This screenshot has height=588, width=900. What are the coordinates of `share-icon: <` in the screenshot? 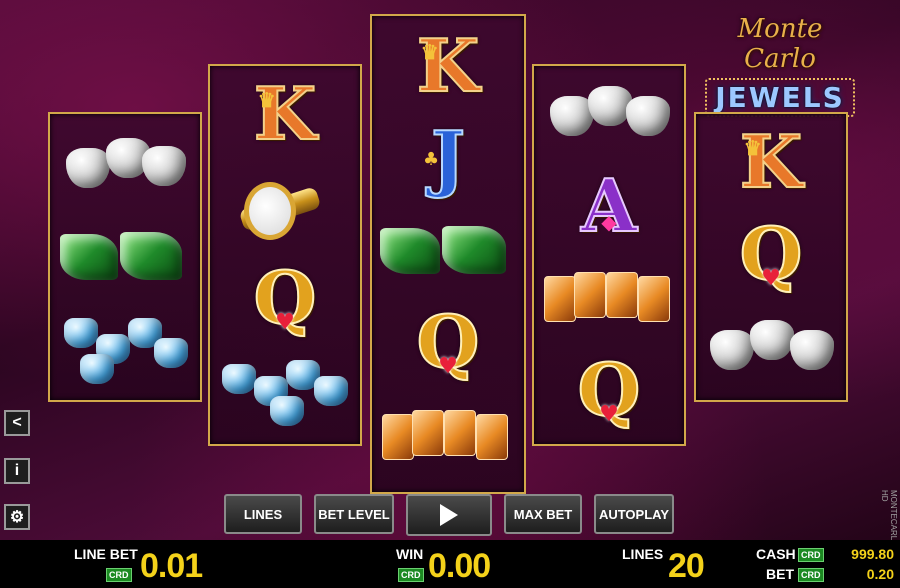 It's located at (17, 422).